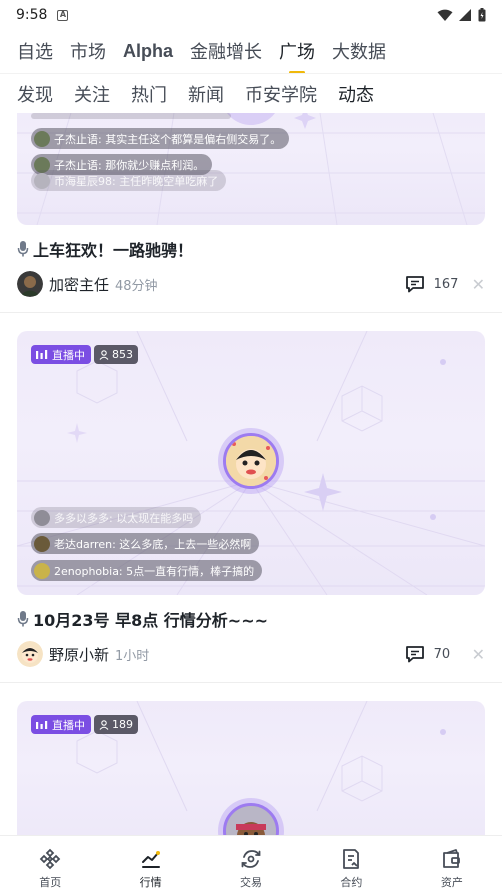 This screenshot has height=892, width=502. I want to click on chat-text: 老达darren: 这么多底，上去一些必然啊, so click(153, 544).